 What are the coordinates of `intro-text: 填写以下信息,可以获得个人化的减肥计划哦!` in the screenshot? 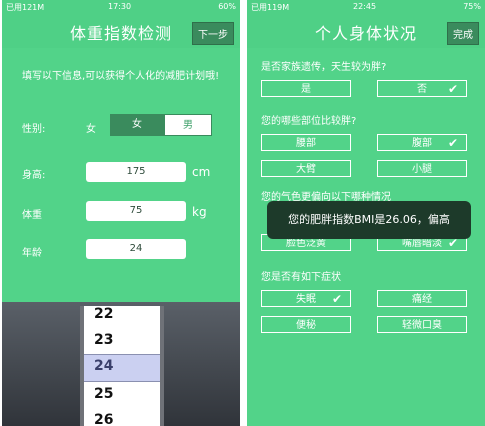 It's located at (121, 76).